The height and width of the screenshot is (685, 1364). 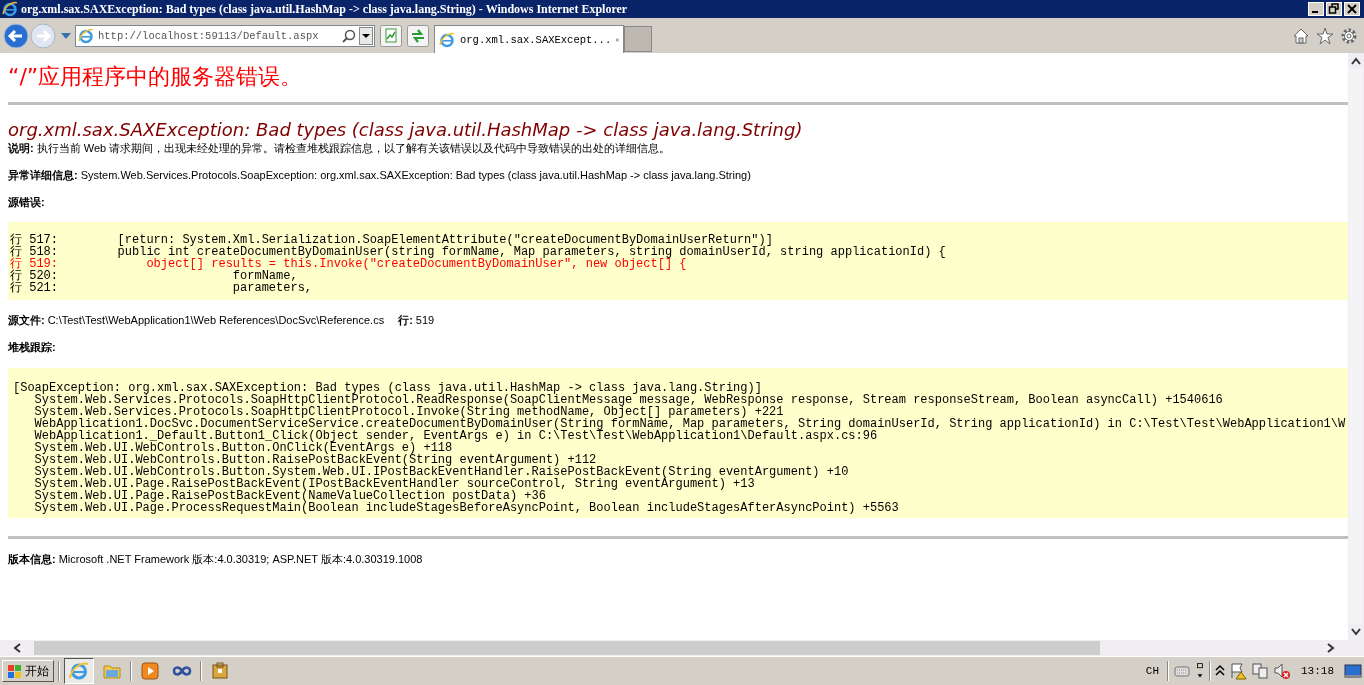 What do you see at coordinates (1325, 35) in the screenshot?
I see `star-icon` at bounding box center [1325, 35].